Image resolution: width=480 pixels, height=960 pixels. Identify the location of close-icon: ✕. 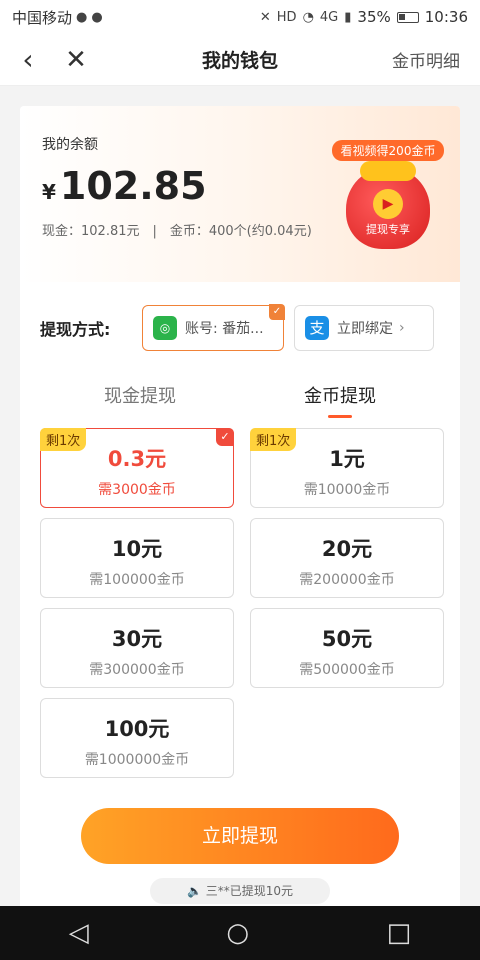
(76, 60).